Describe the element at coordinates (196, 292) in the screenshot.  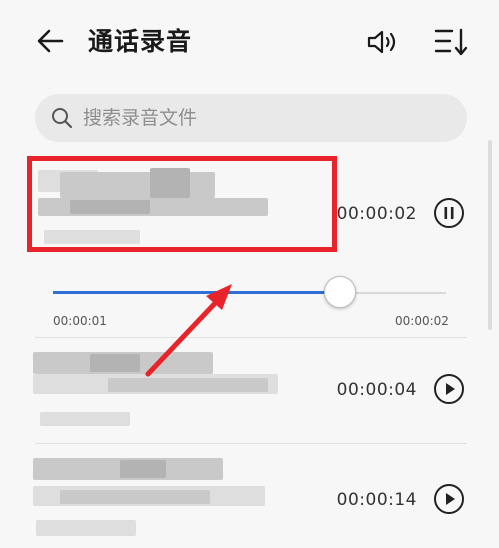
I see `seek-progress` at that location.